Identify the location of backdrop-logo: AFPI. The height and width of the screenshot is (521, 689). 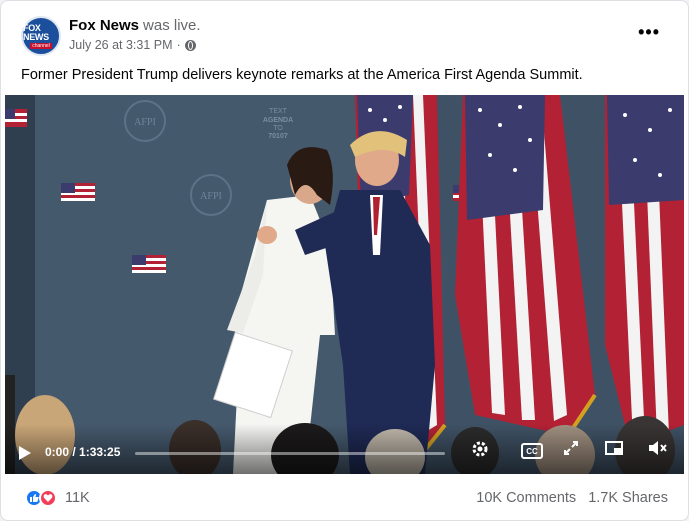
(145, 122).